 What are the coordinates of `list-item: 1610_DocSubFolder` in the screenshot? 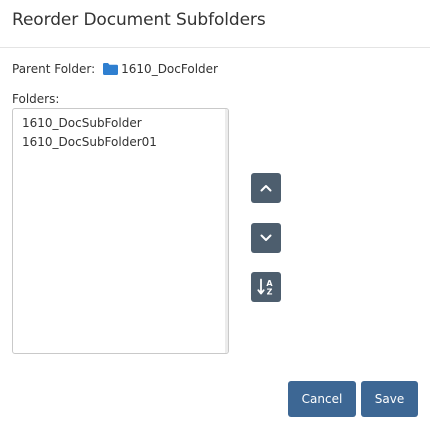 It's located at (125, 123).